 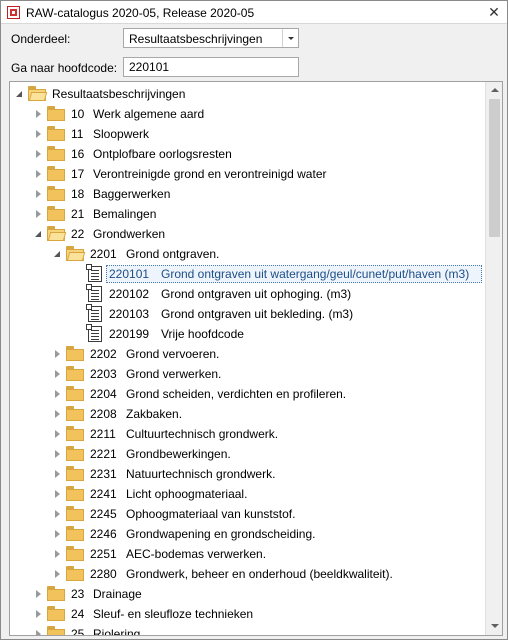 What do you see at coordinates (248, 414) in the screenshot?
I see `tree-item-folder: 2208 Zakbaken.` at bounding box center [248, 414].